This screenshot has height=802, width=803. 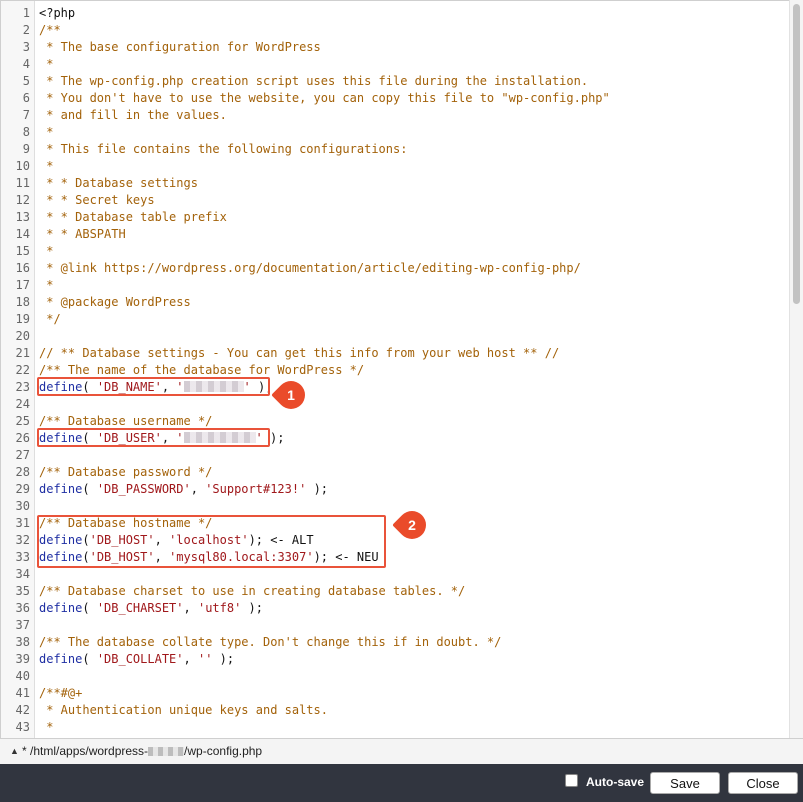 I want to click on code-token: 'mysql80.local:3307', so click(x=241, y=557).